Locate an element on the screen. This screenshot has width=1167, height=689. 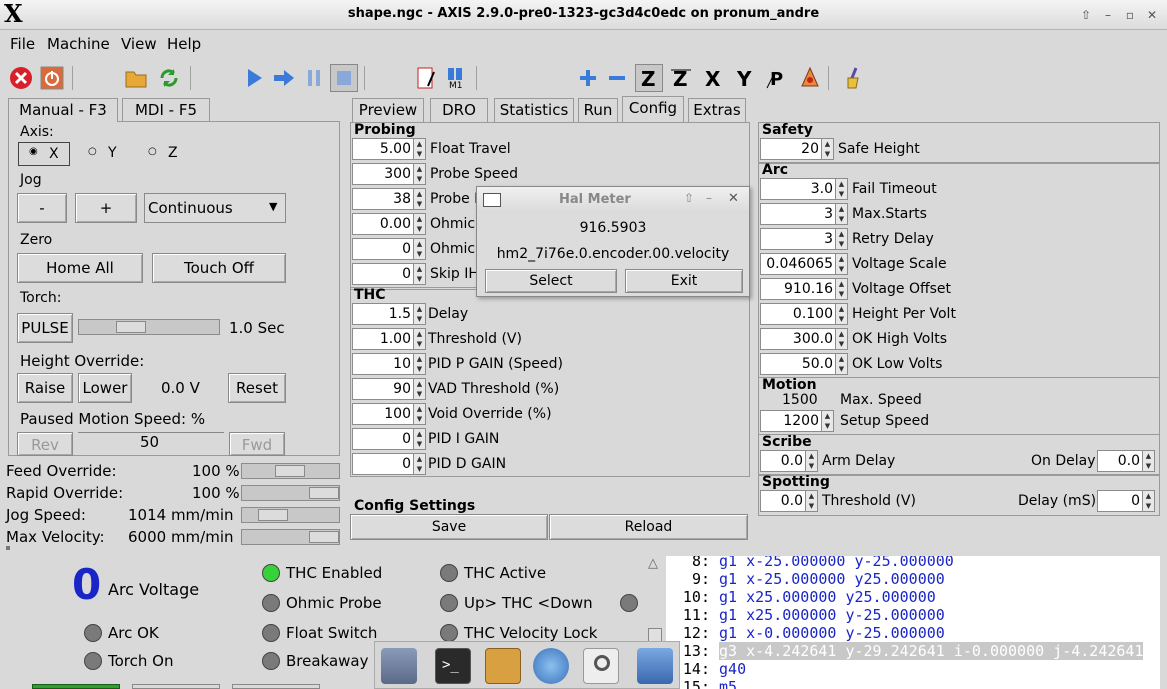
tab-dro: DRO is located at coordinates (459, 110).